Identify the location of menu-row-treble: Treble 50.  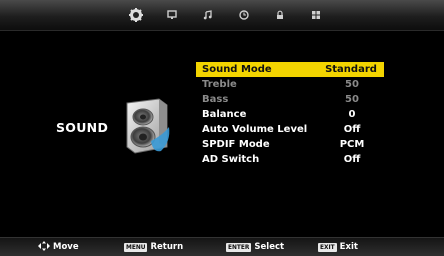
(290, 84).